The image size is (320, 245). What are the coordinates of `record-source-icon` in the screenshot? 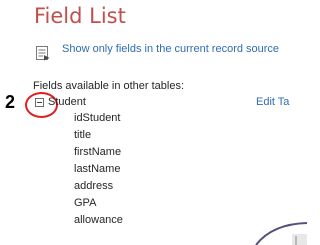 It's located at (43, 53).